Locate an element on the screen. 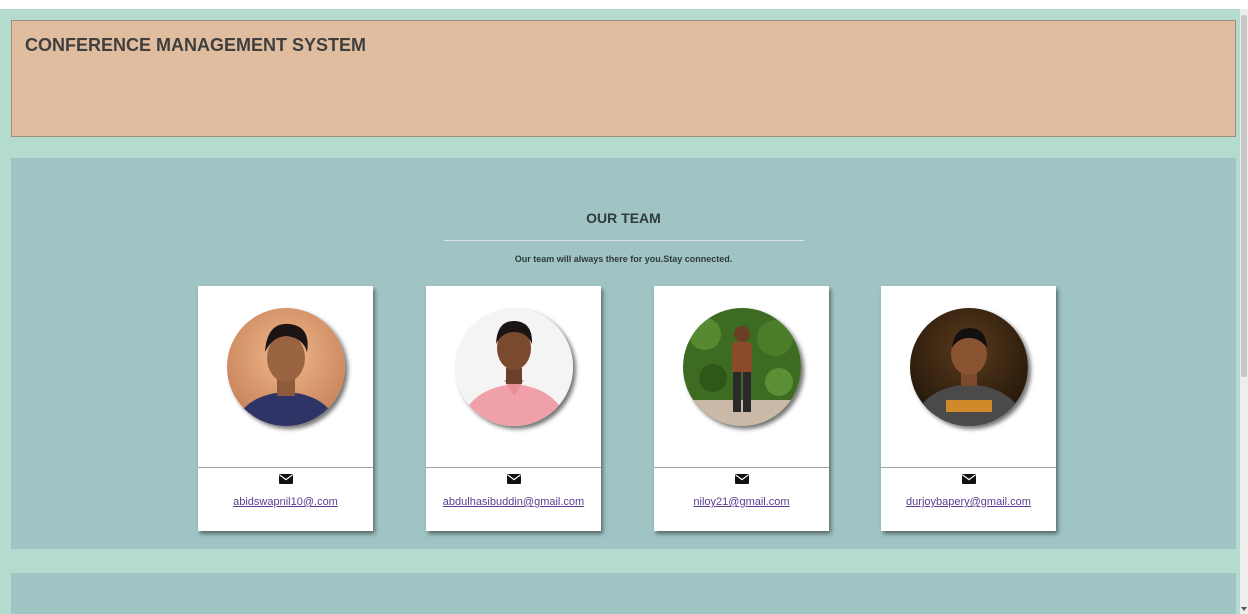 This screenshot has height=614, width=1248. top-strip is located at coordinates (624, 4).